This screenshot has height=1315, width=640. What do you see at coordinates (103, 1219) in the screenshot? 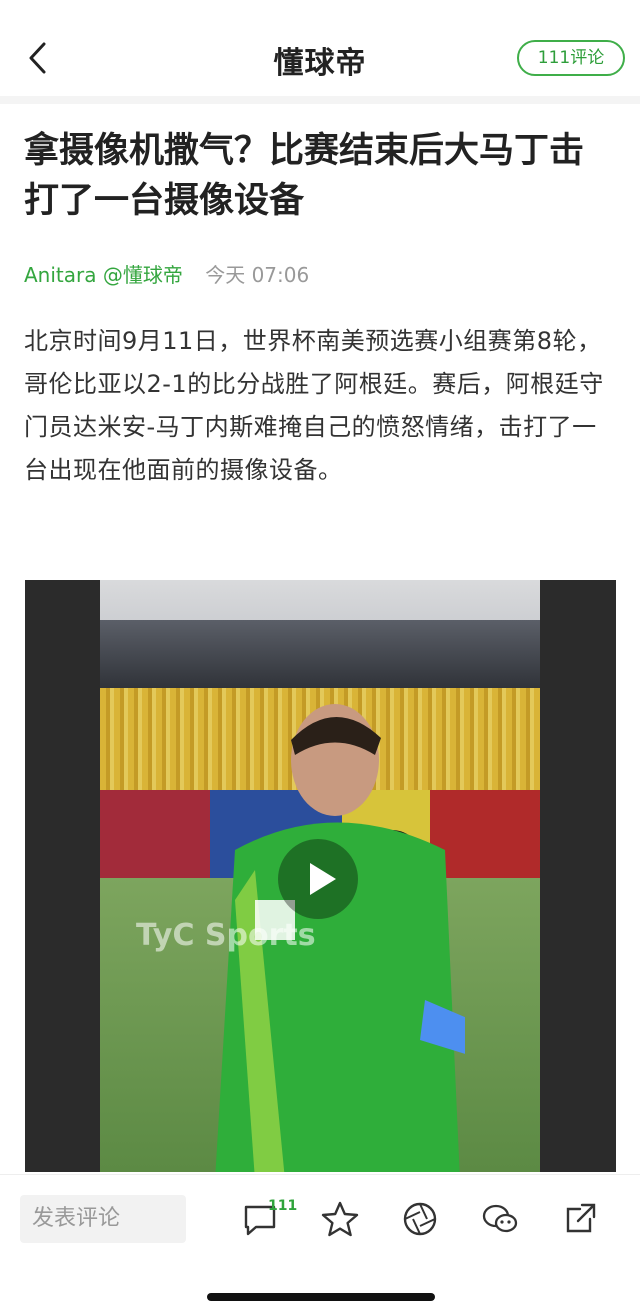
I see `comment-input: 发表评论` at bounding box center [103, 1219].